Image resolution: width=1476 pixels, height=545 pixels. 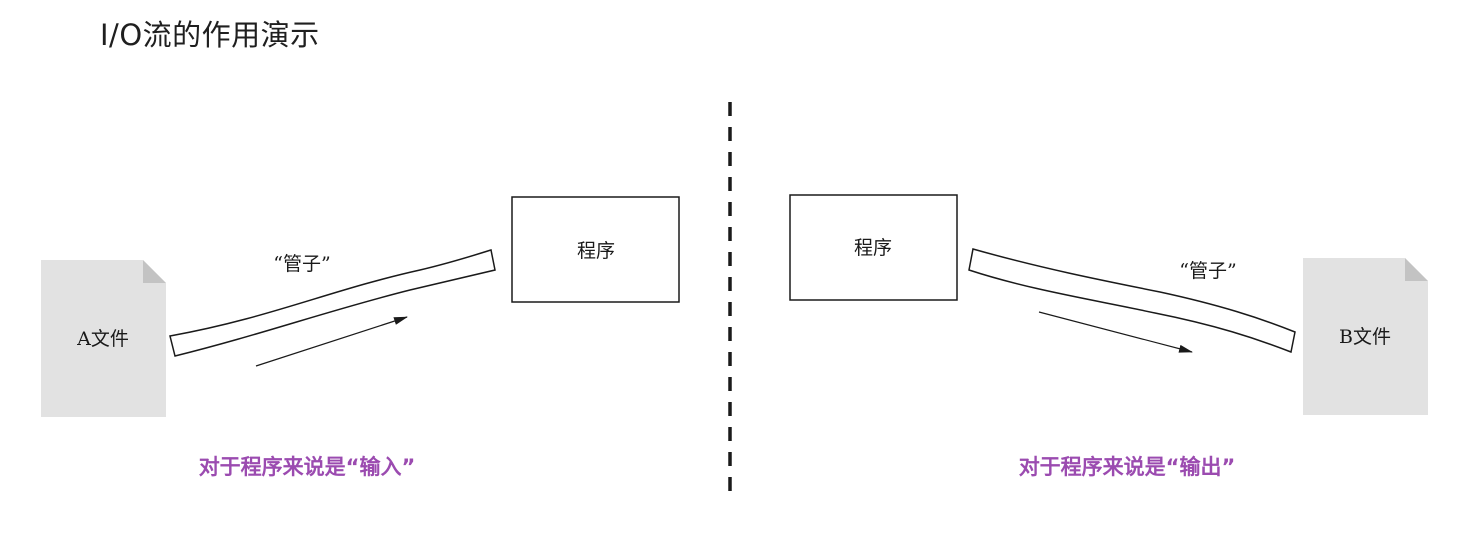 I want to click on left-pipe-label: “管子”, so click(x=301, y=264).